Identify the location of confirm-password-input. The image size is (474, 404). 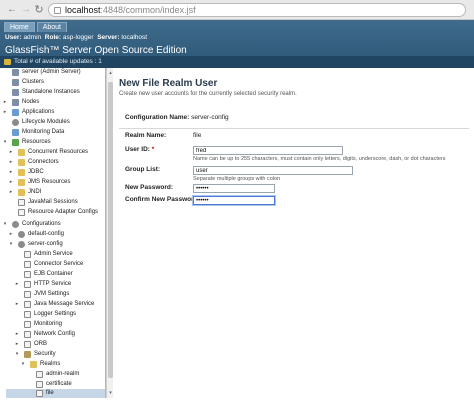
(234, 200).